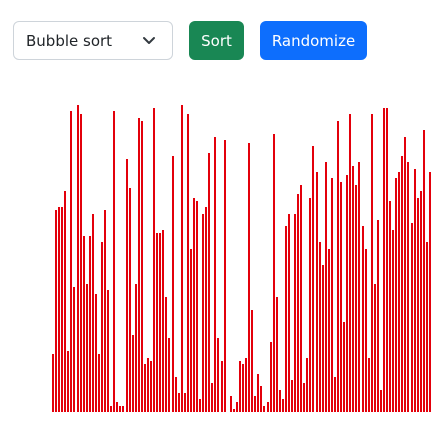  I want to click on randomize-button: Randomize, so click(313, 40).